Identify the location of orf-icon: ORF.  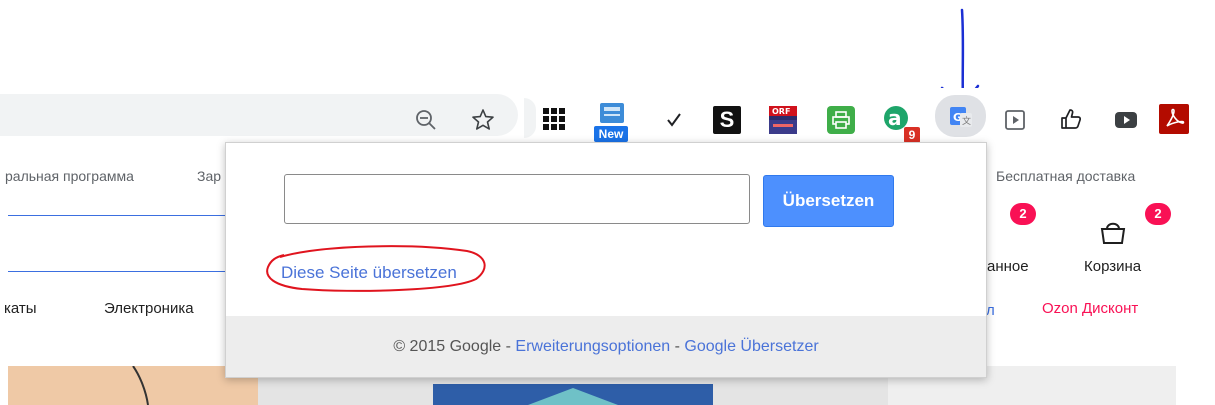
(783, 120).